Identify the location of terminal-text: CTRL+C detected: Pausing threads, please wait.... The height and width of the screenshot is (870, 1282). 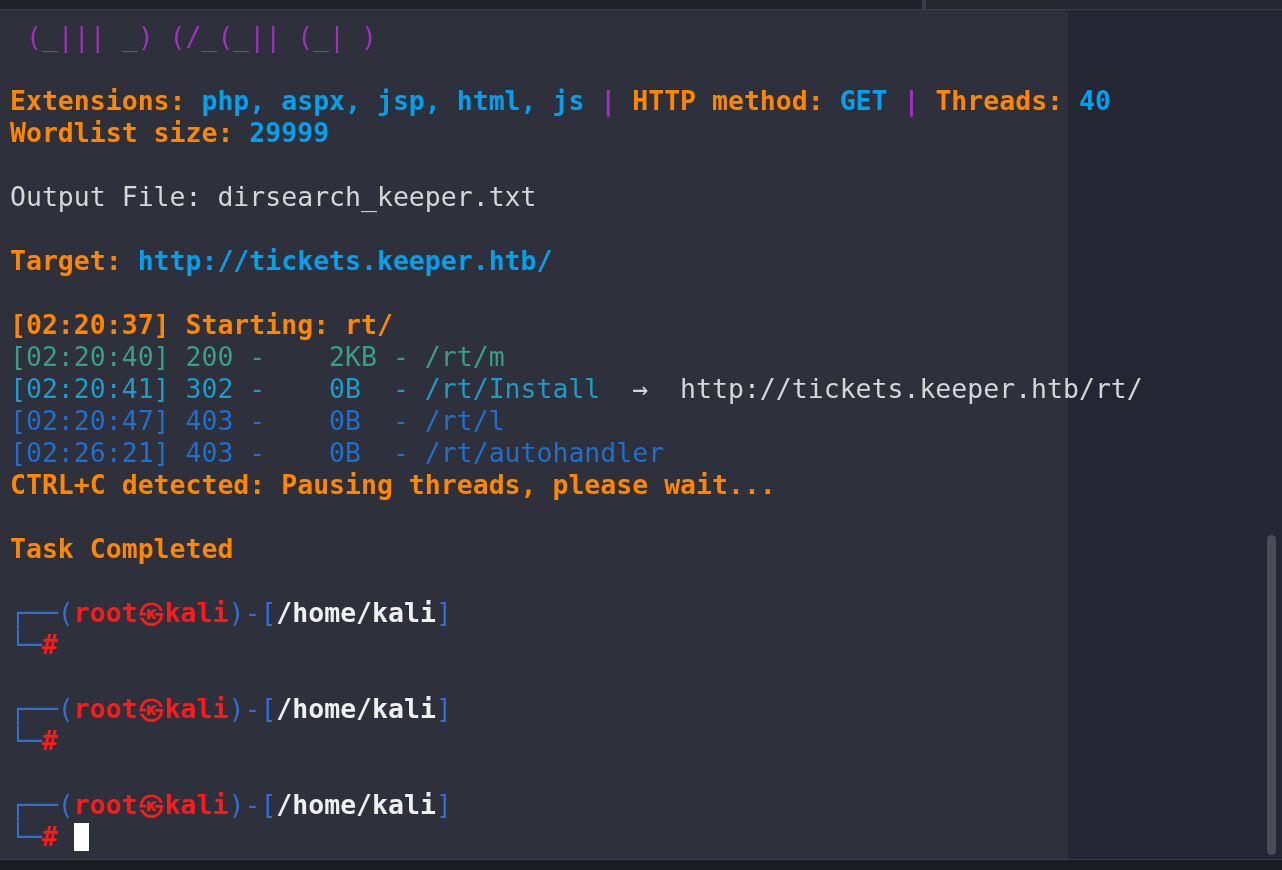
(393, 485).